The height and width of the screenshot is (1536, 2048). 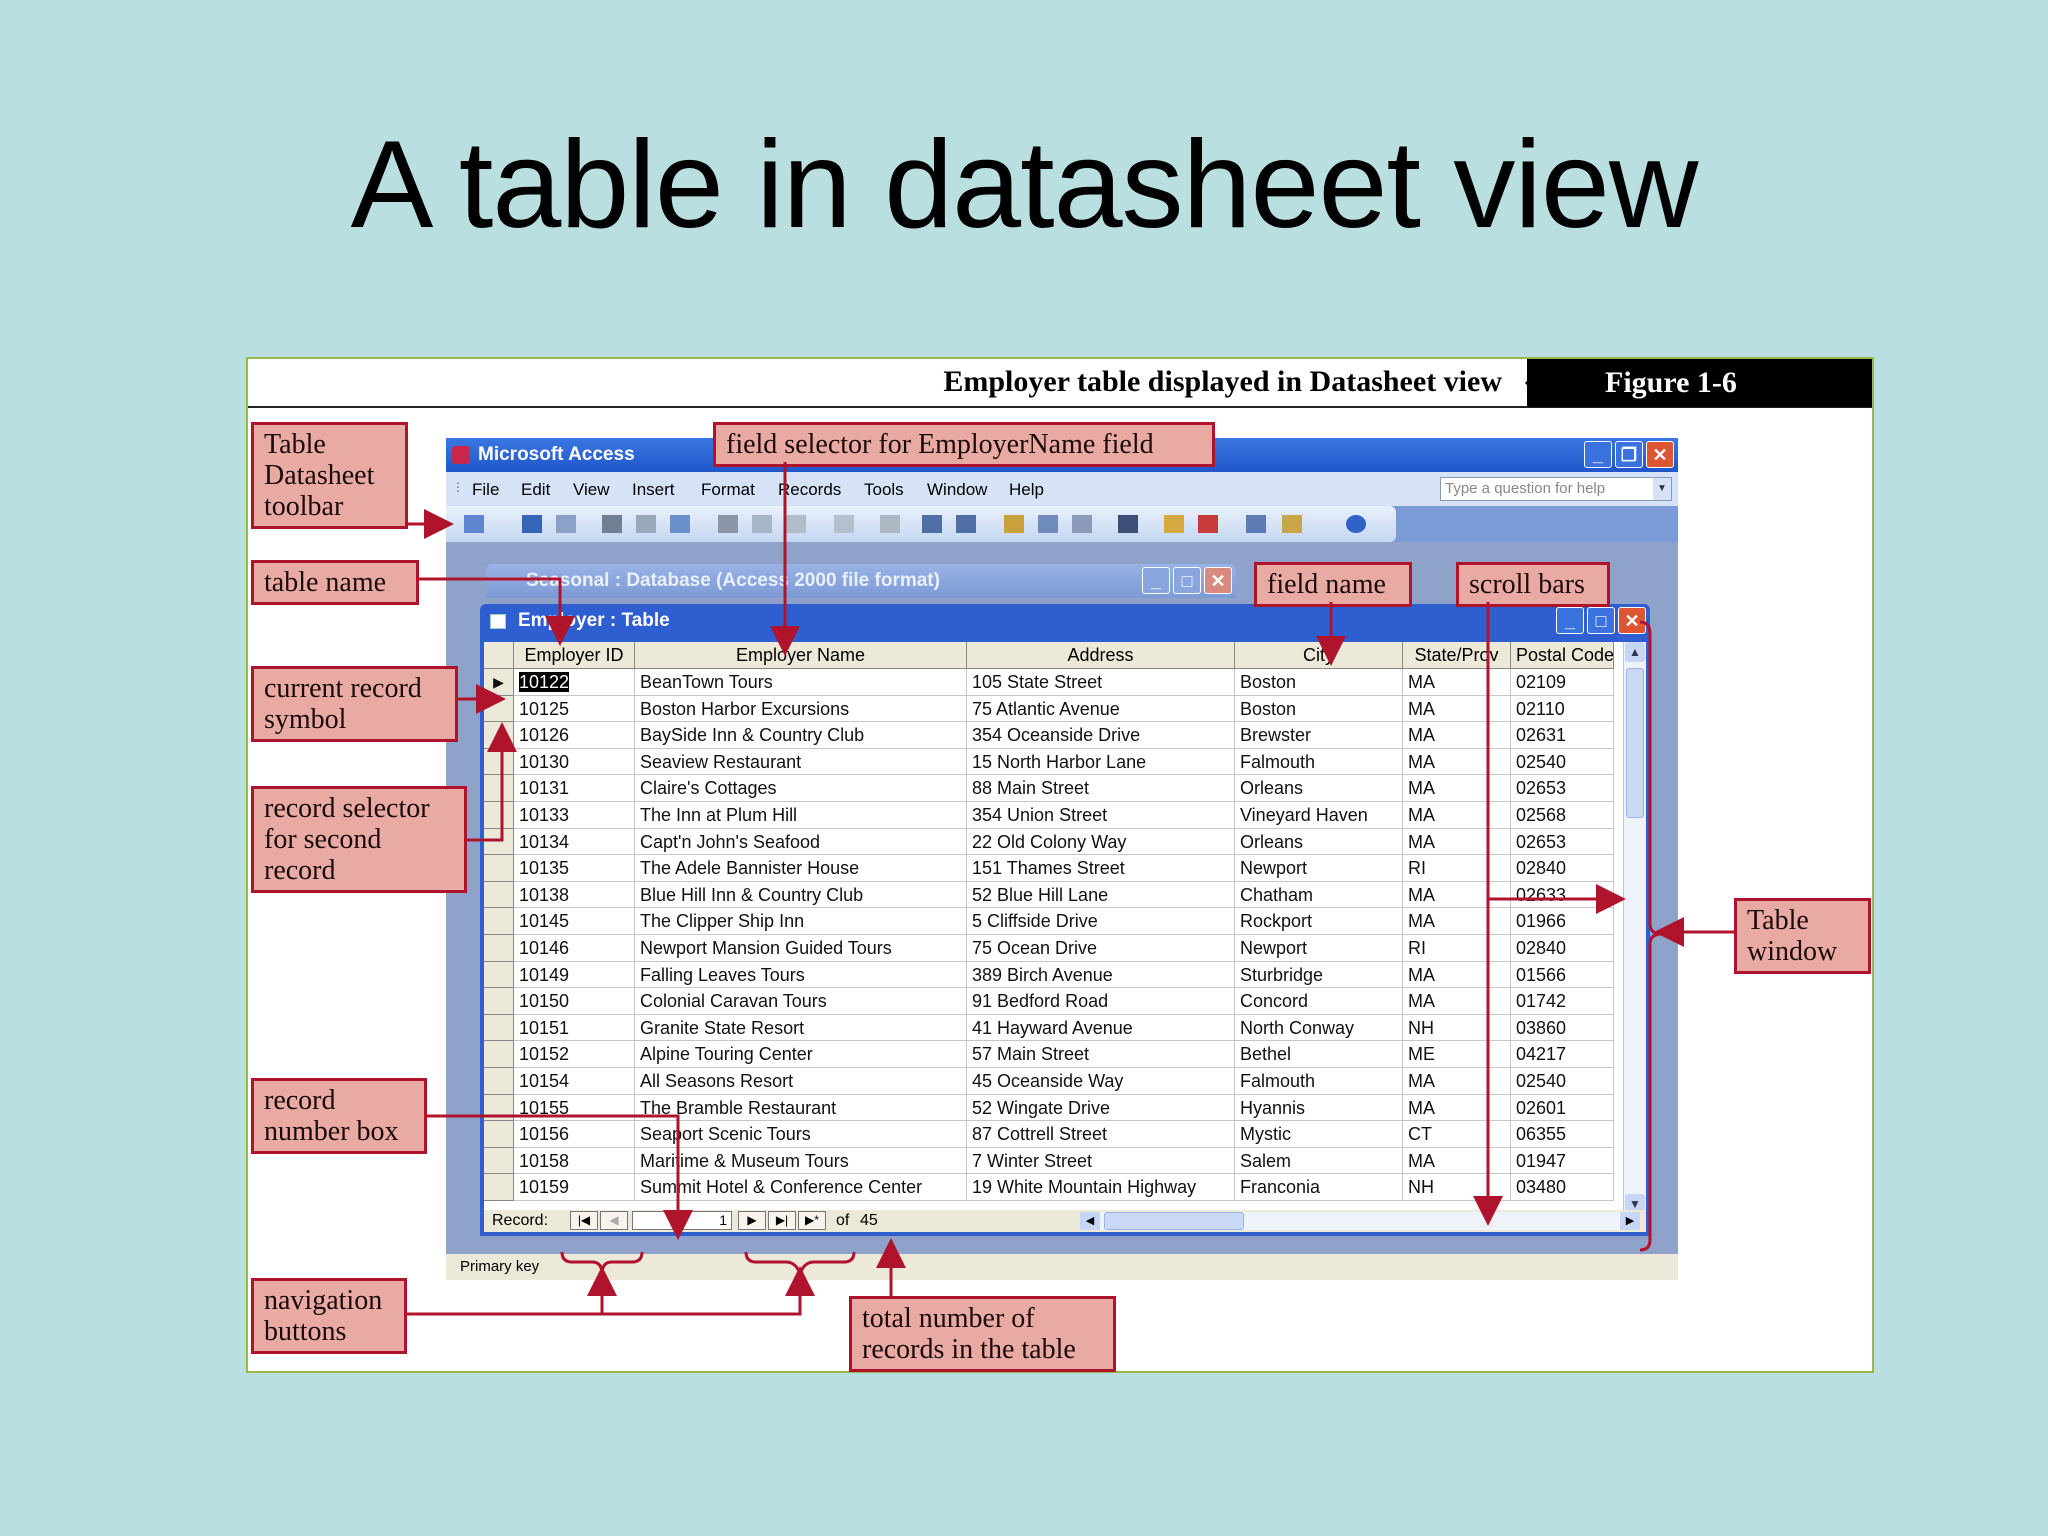 I want to click on table-maximize-button: □, so click(x=1601, y=620).